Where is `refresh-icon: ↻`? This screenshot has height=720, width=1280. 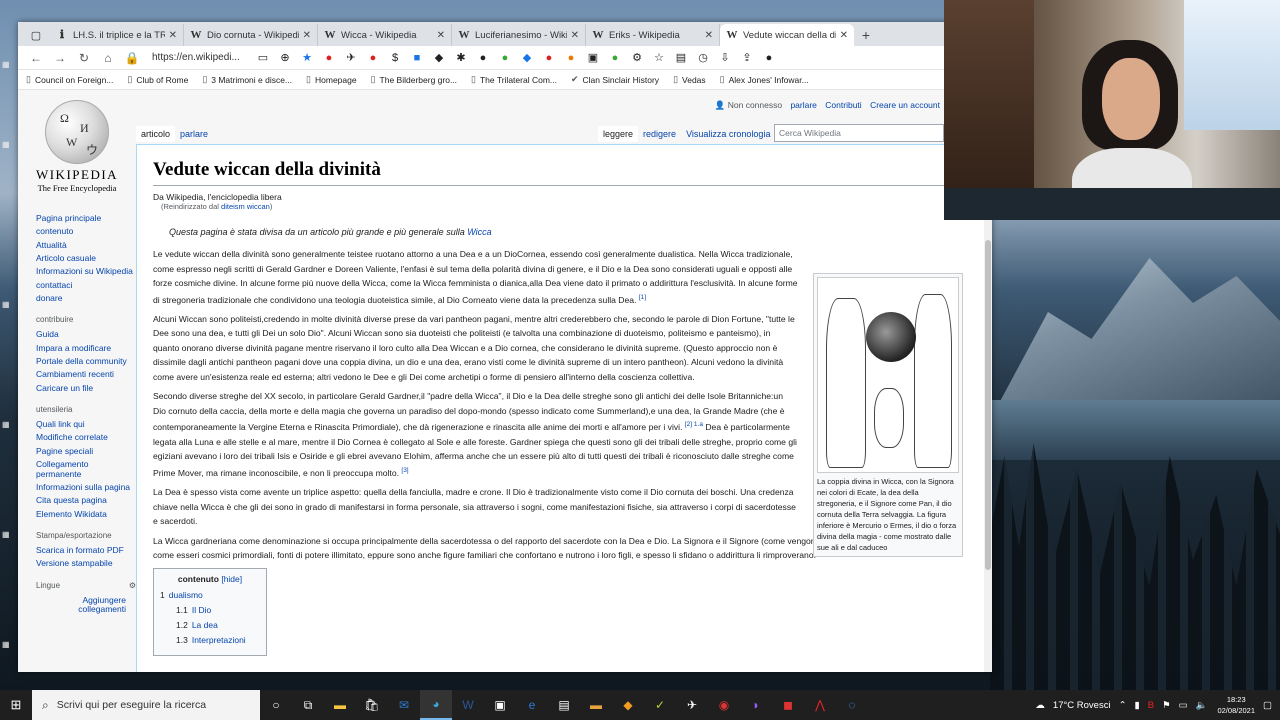
refresh-icon: ↻ is located at coordinates (84, 58).